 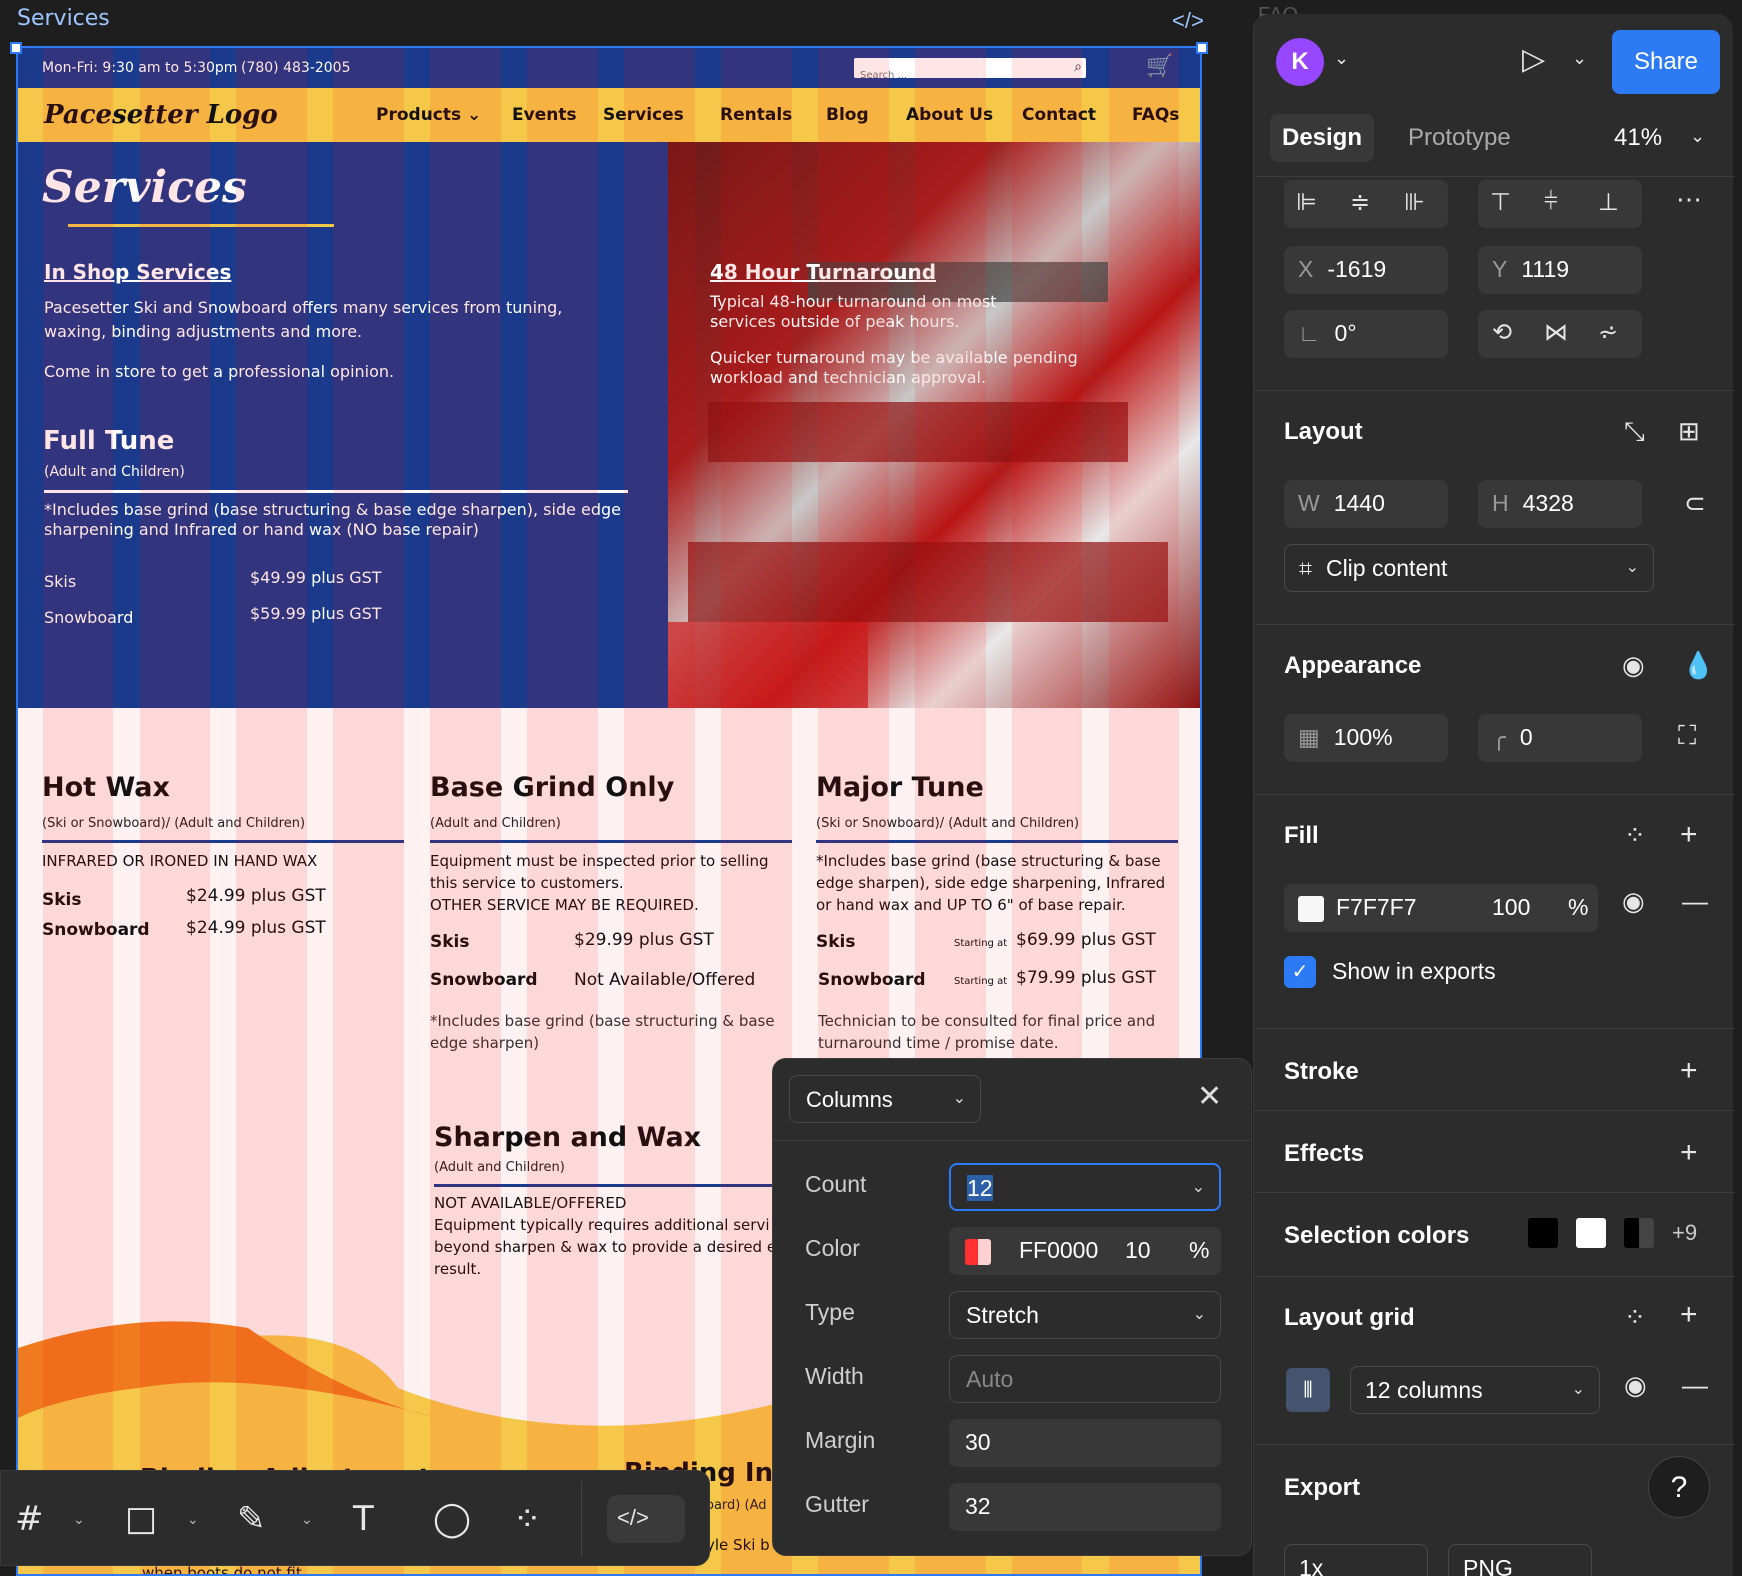 What do you see at coordinates (1300, 62) in the screenshot?
I see `avatar: K` at bounding box center [1300, 62].